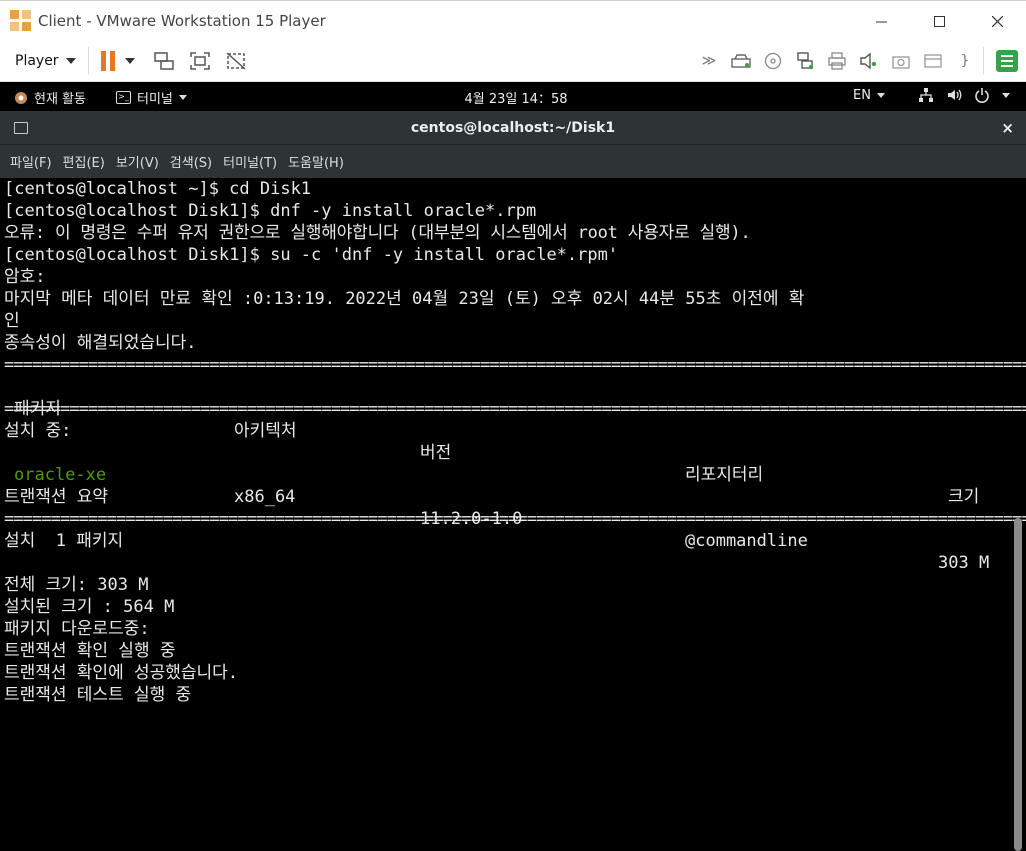  Describe the element at coordinates (862, 95) in the screenshot. I see `language-label: EN` at that location.